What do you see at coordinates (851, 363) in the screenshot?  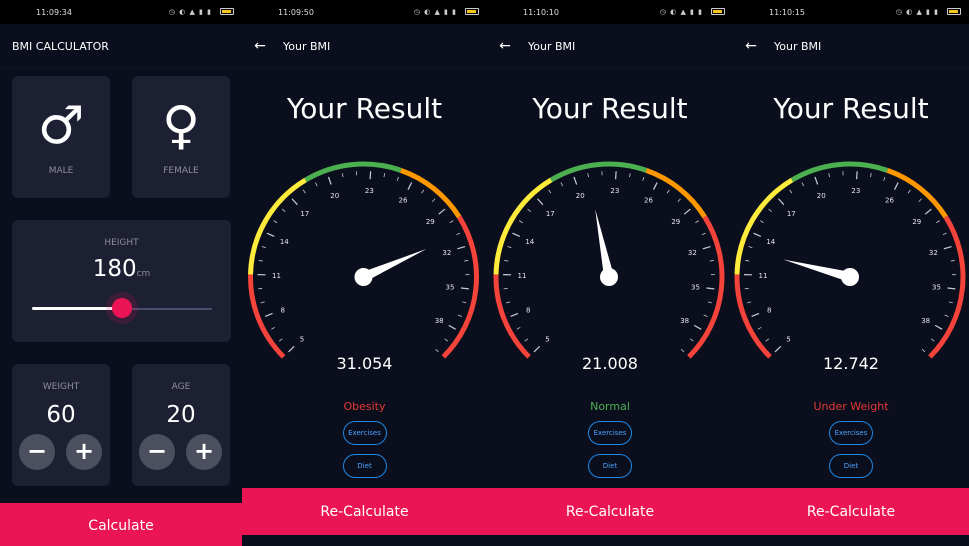 I see `bmi-value: 12.742` at bounding box center [851, 363].